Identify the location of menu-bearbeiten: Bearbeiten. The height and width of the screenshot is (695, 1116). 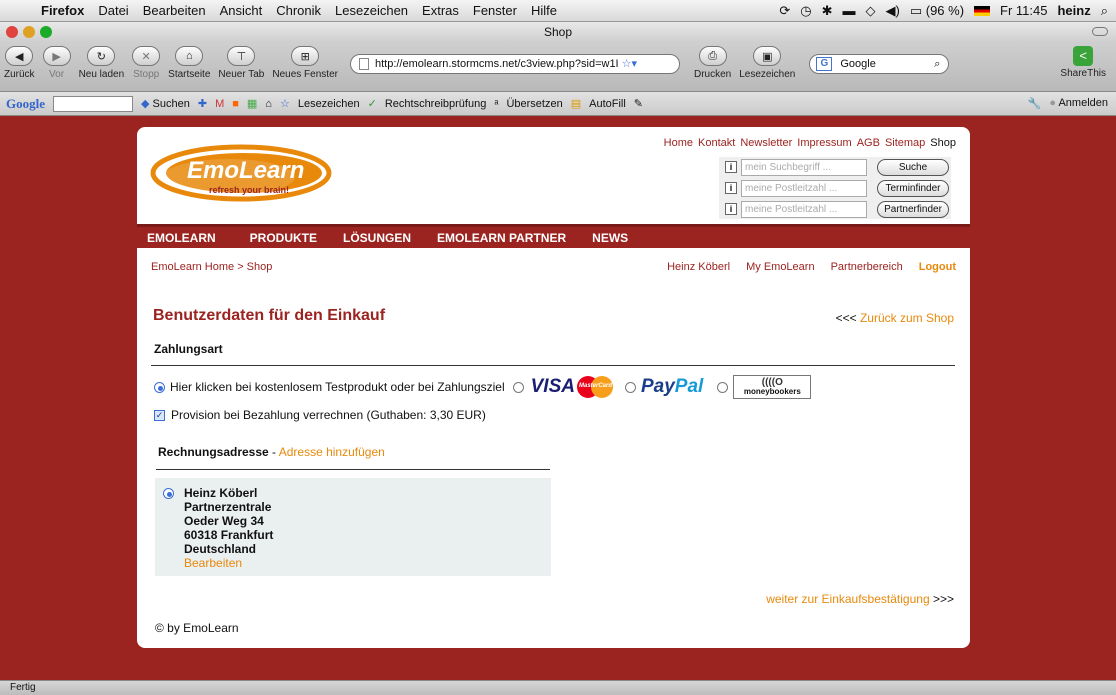
(174, 10).